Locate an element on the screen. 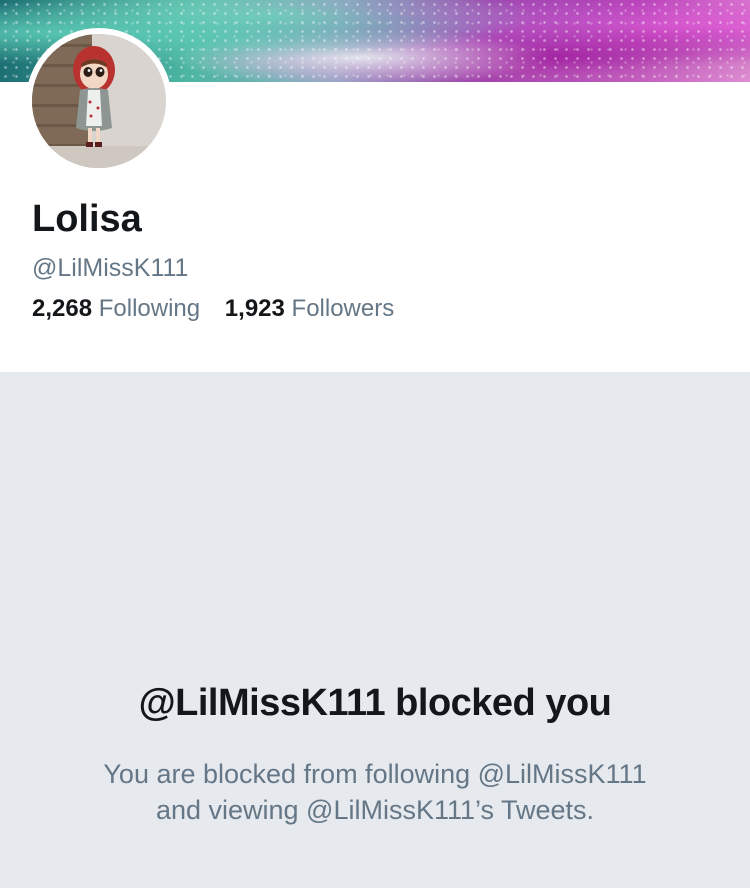  avatar-photo is located at coordinates (99, 101).